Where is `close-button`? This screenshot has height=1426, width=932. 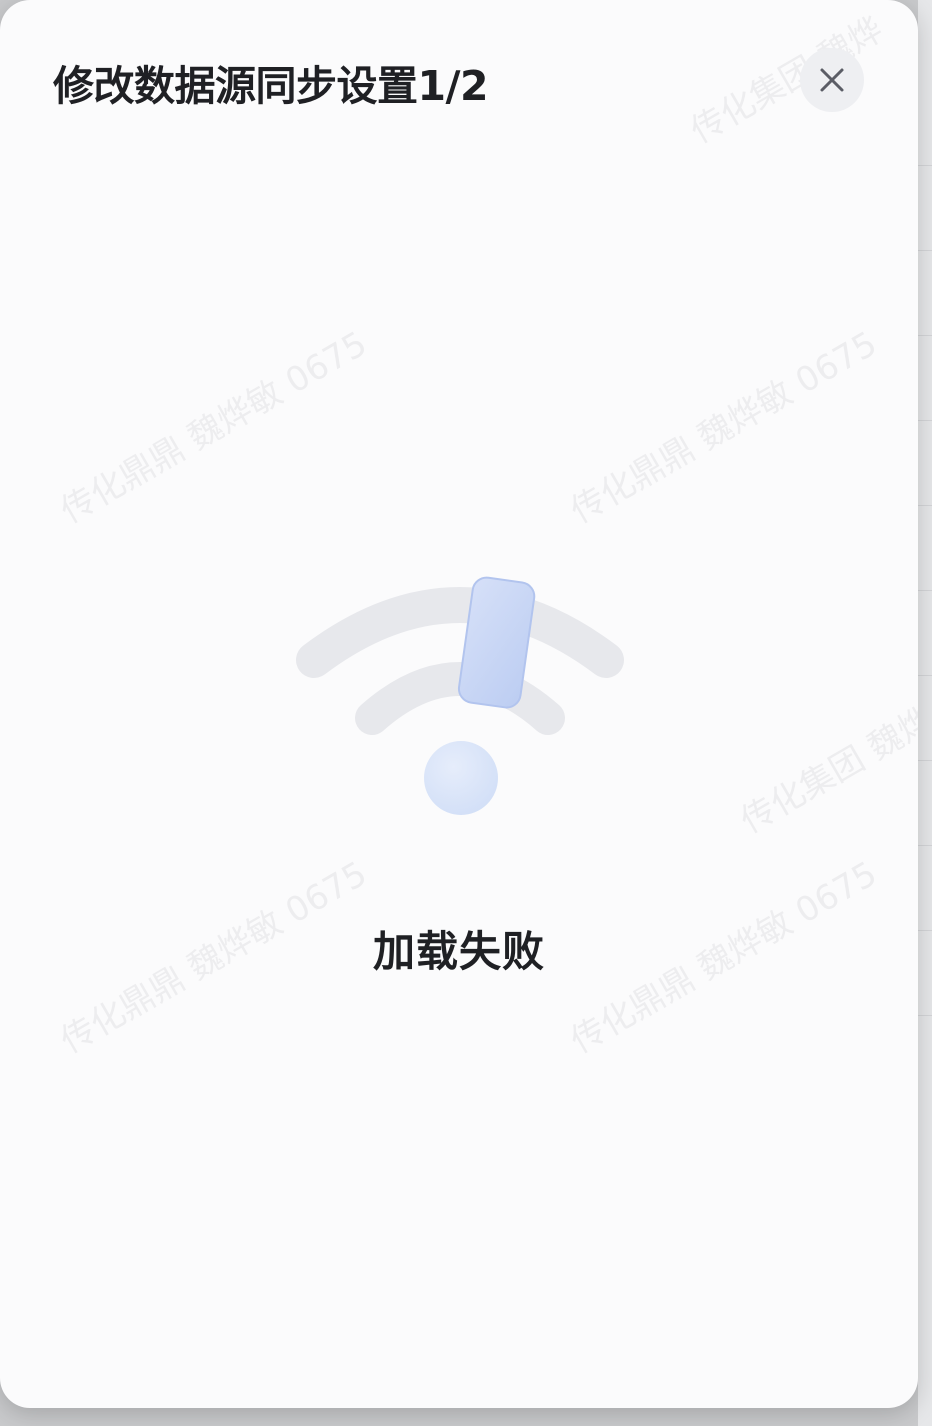
close-button is located at coordinates (832, 80).